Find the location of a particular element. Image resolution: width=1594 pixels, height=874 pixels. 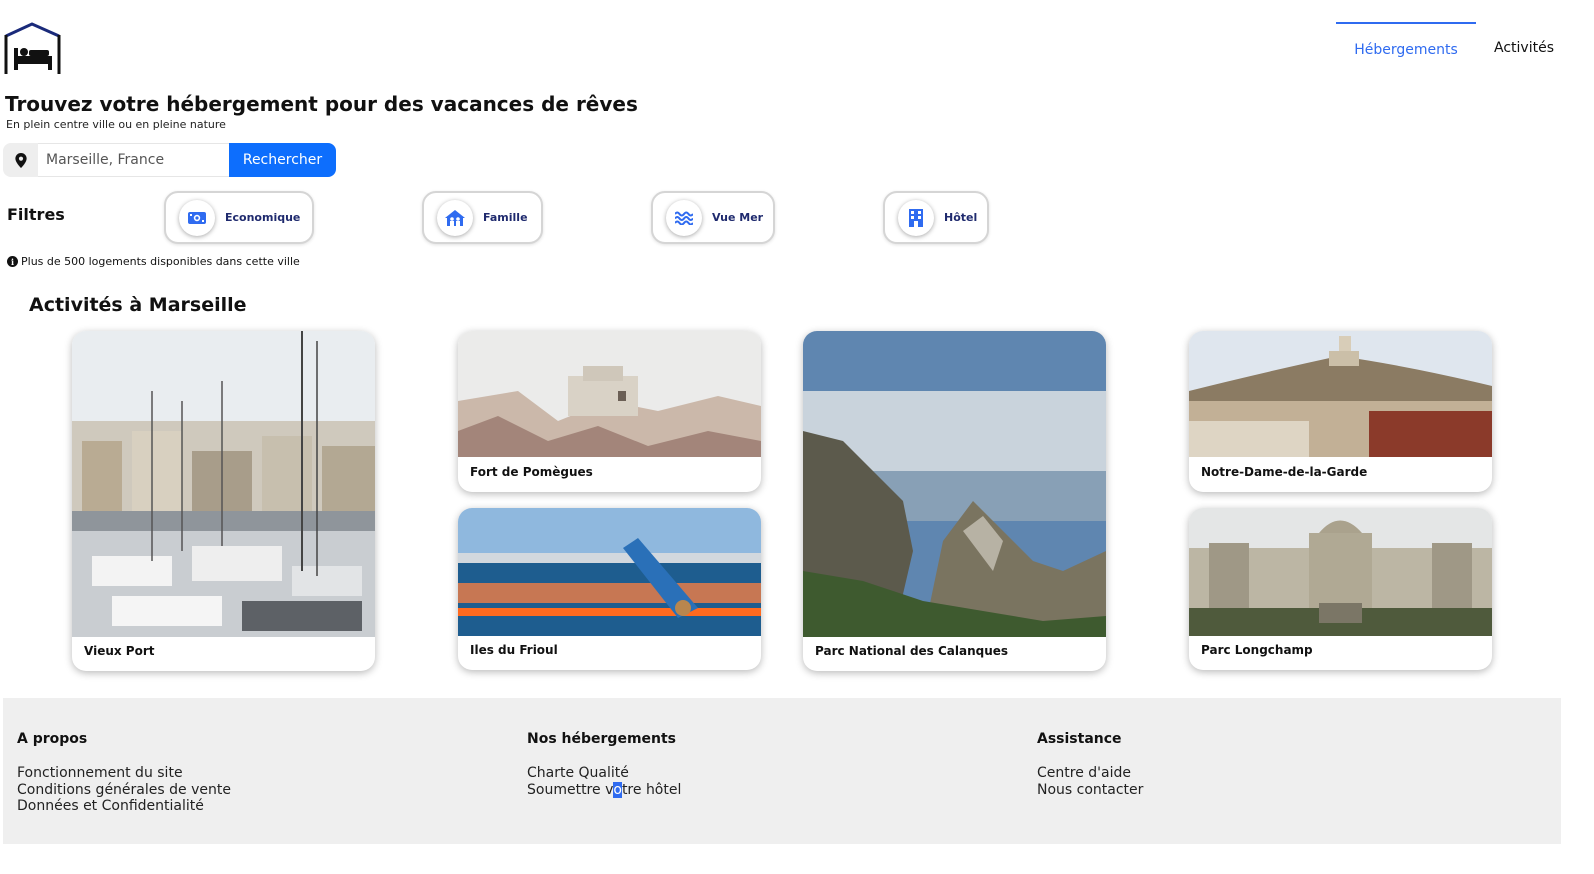

card-label: Fort de Pomègues is located at coordinates (531, 472).